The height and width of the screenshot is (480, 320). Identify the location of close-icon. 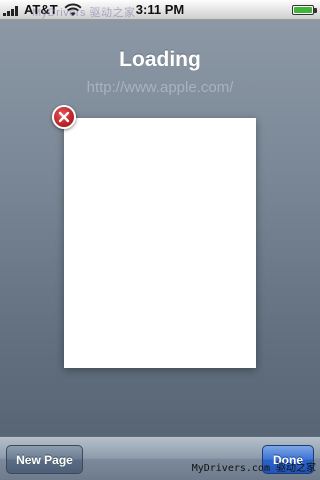
(64, 117).